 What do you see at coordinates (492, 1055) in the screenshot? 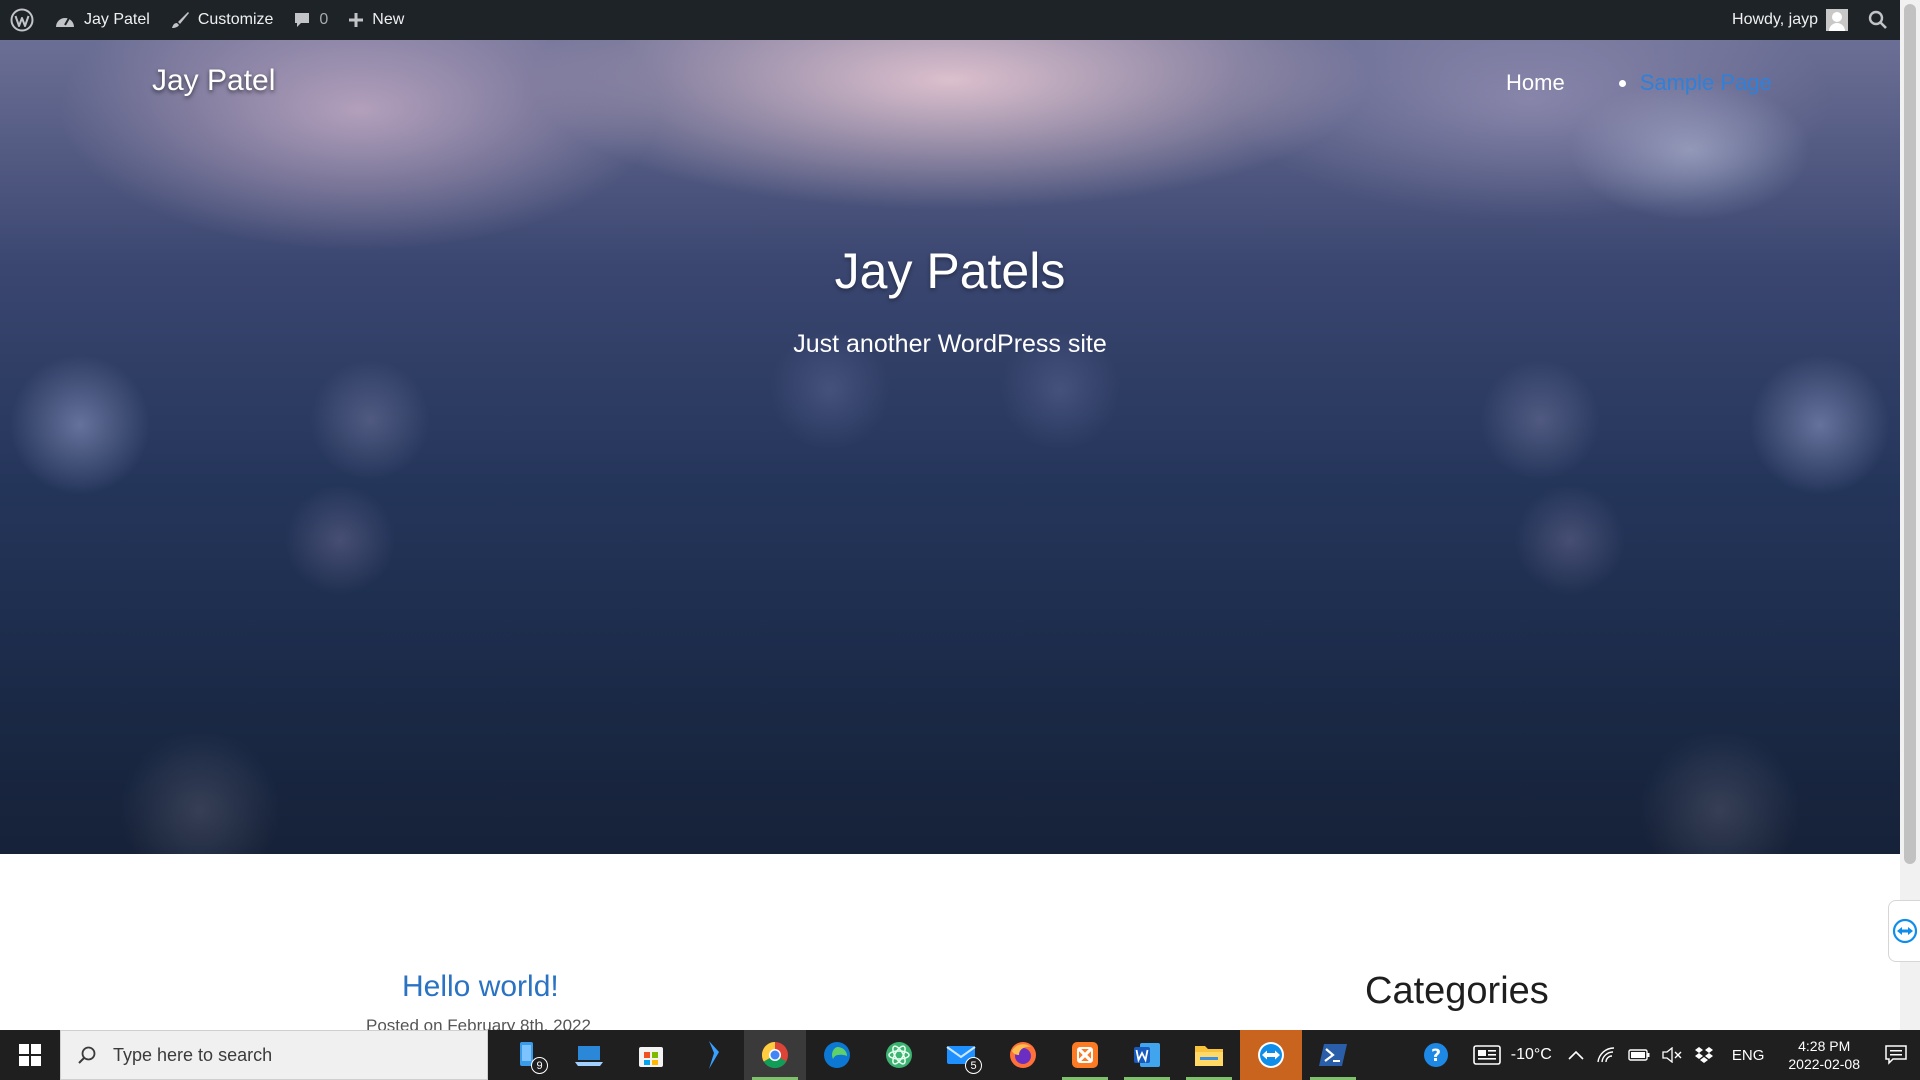
I see `taskbar-spacer` at bounding box center [492, 1055].